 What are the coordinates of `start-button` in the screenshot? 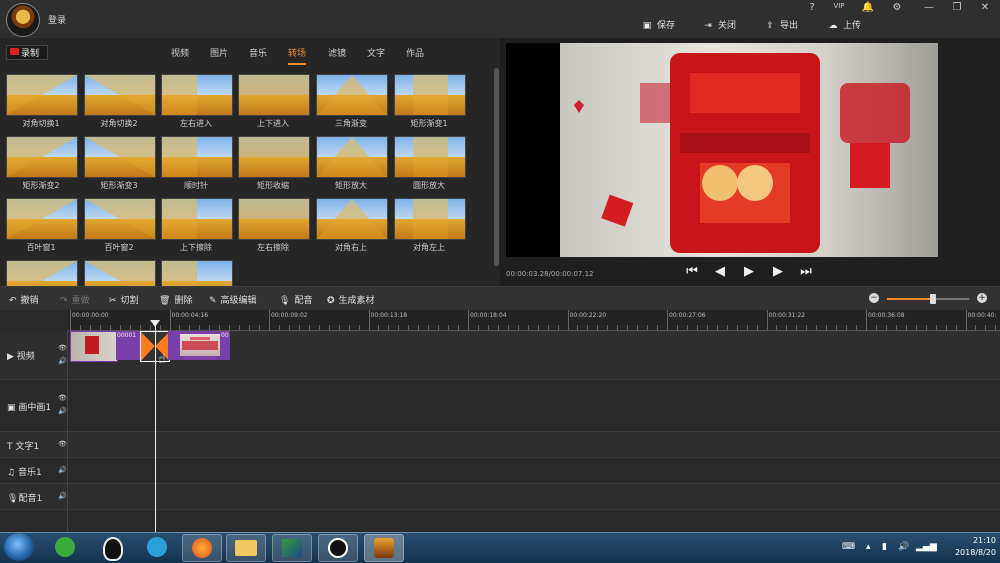 It's located at (19, 547).